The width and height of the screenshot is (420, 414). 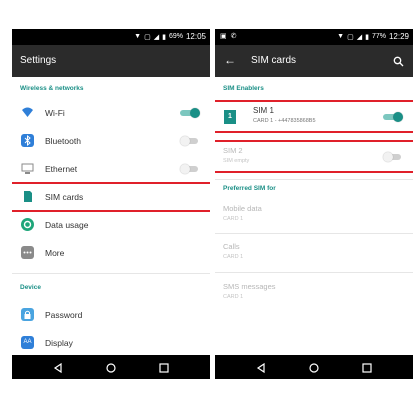 I want to click on preferred-item-title: SMS messages, so click(x=249, y=286).